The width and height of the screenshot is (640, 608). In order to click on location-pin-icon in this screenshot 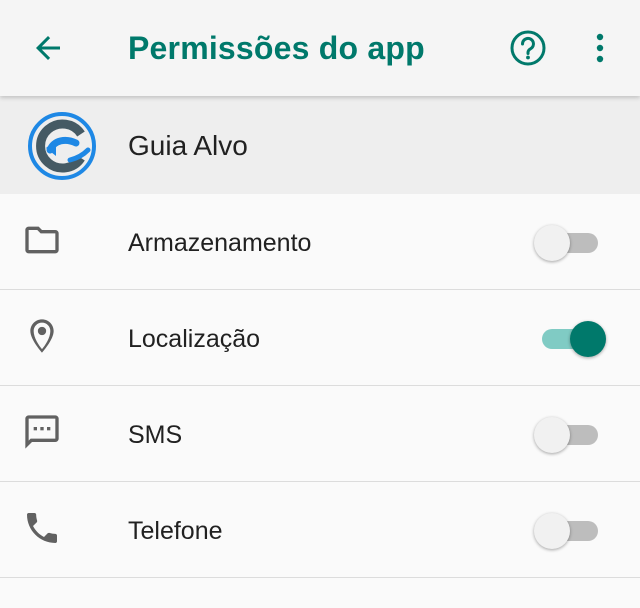, I will do `click(42, 336)`.